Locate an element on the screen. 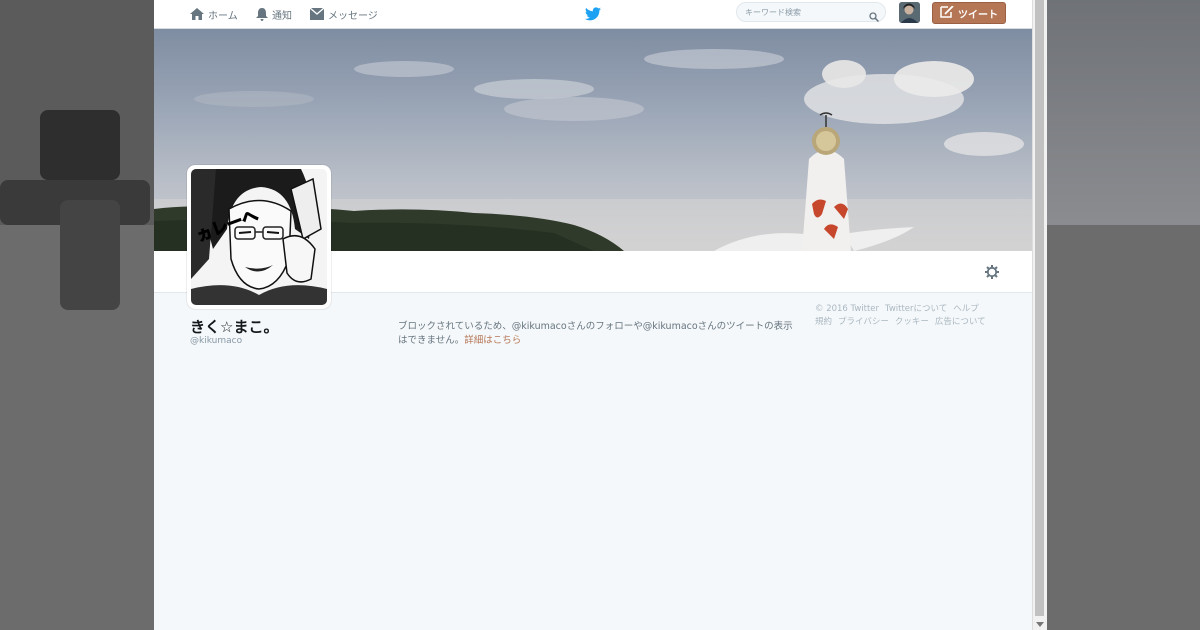 Image resolution: width=1200 pixels, height=630 pixels. footer-link-about: Twitterについて is located at coordinates (916, 309).